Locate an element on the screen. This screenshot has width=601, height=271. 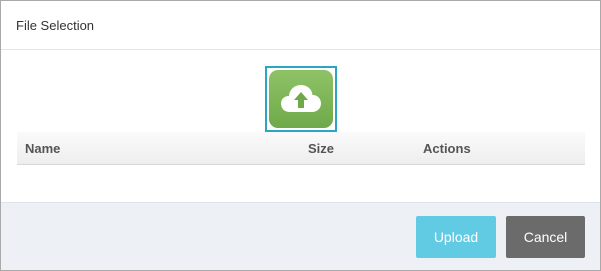
cloud-upload-icon is located at coordinates (301, 99).